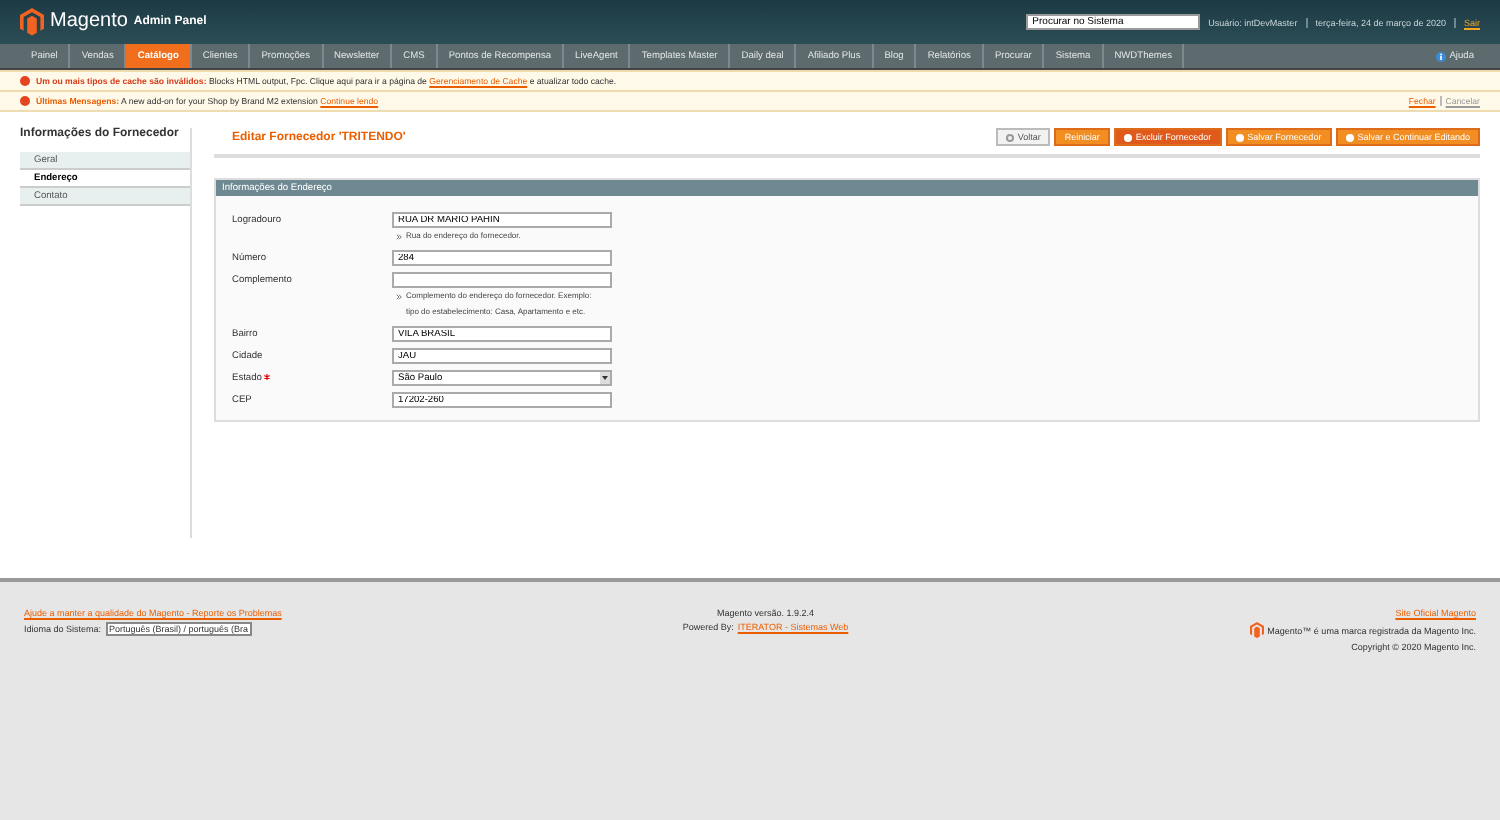  I want to click on logo-text: Magento, so click(89, 21).